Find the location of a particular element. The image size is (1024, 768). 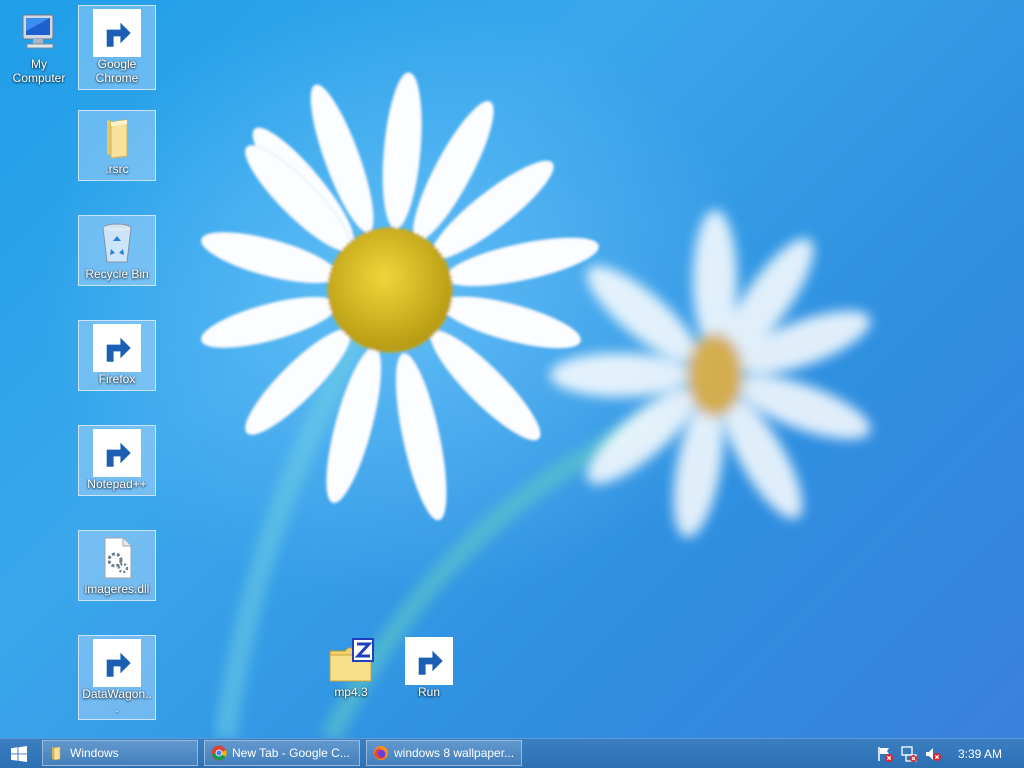

taskbar-button-label: Windows is located at coordinates (94, 753).